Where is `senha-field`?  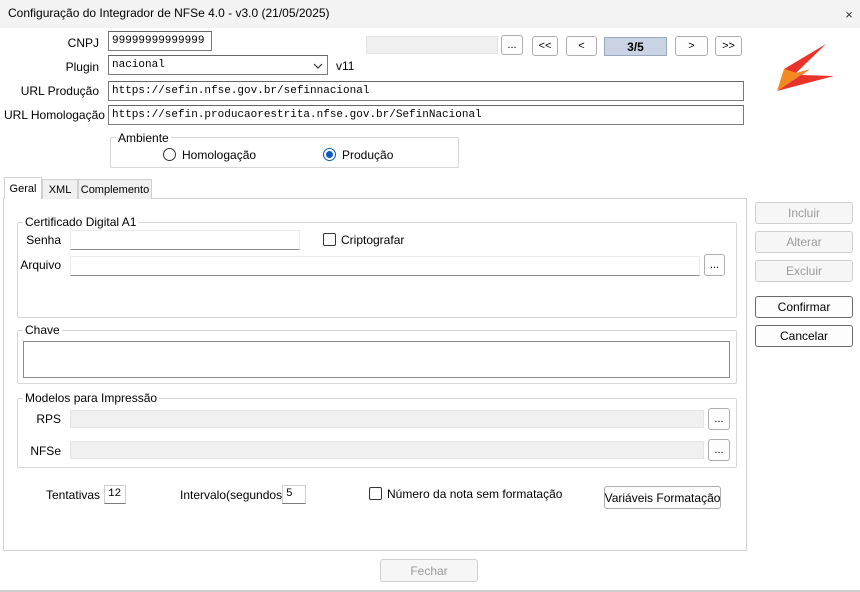 senha-field is located at coordinates (185, 240).